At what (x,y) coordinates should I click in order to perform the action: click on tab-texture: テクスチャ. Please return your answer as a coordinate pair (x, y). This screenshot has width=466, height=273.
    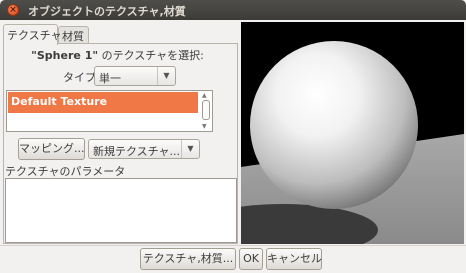
    Looking at the image, I should click on (32, 34).